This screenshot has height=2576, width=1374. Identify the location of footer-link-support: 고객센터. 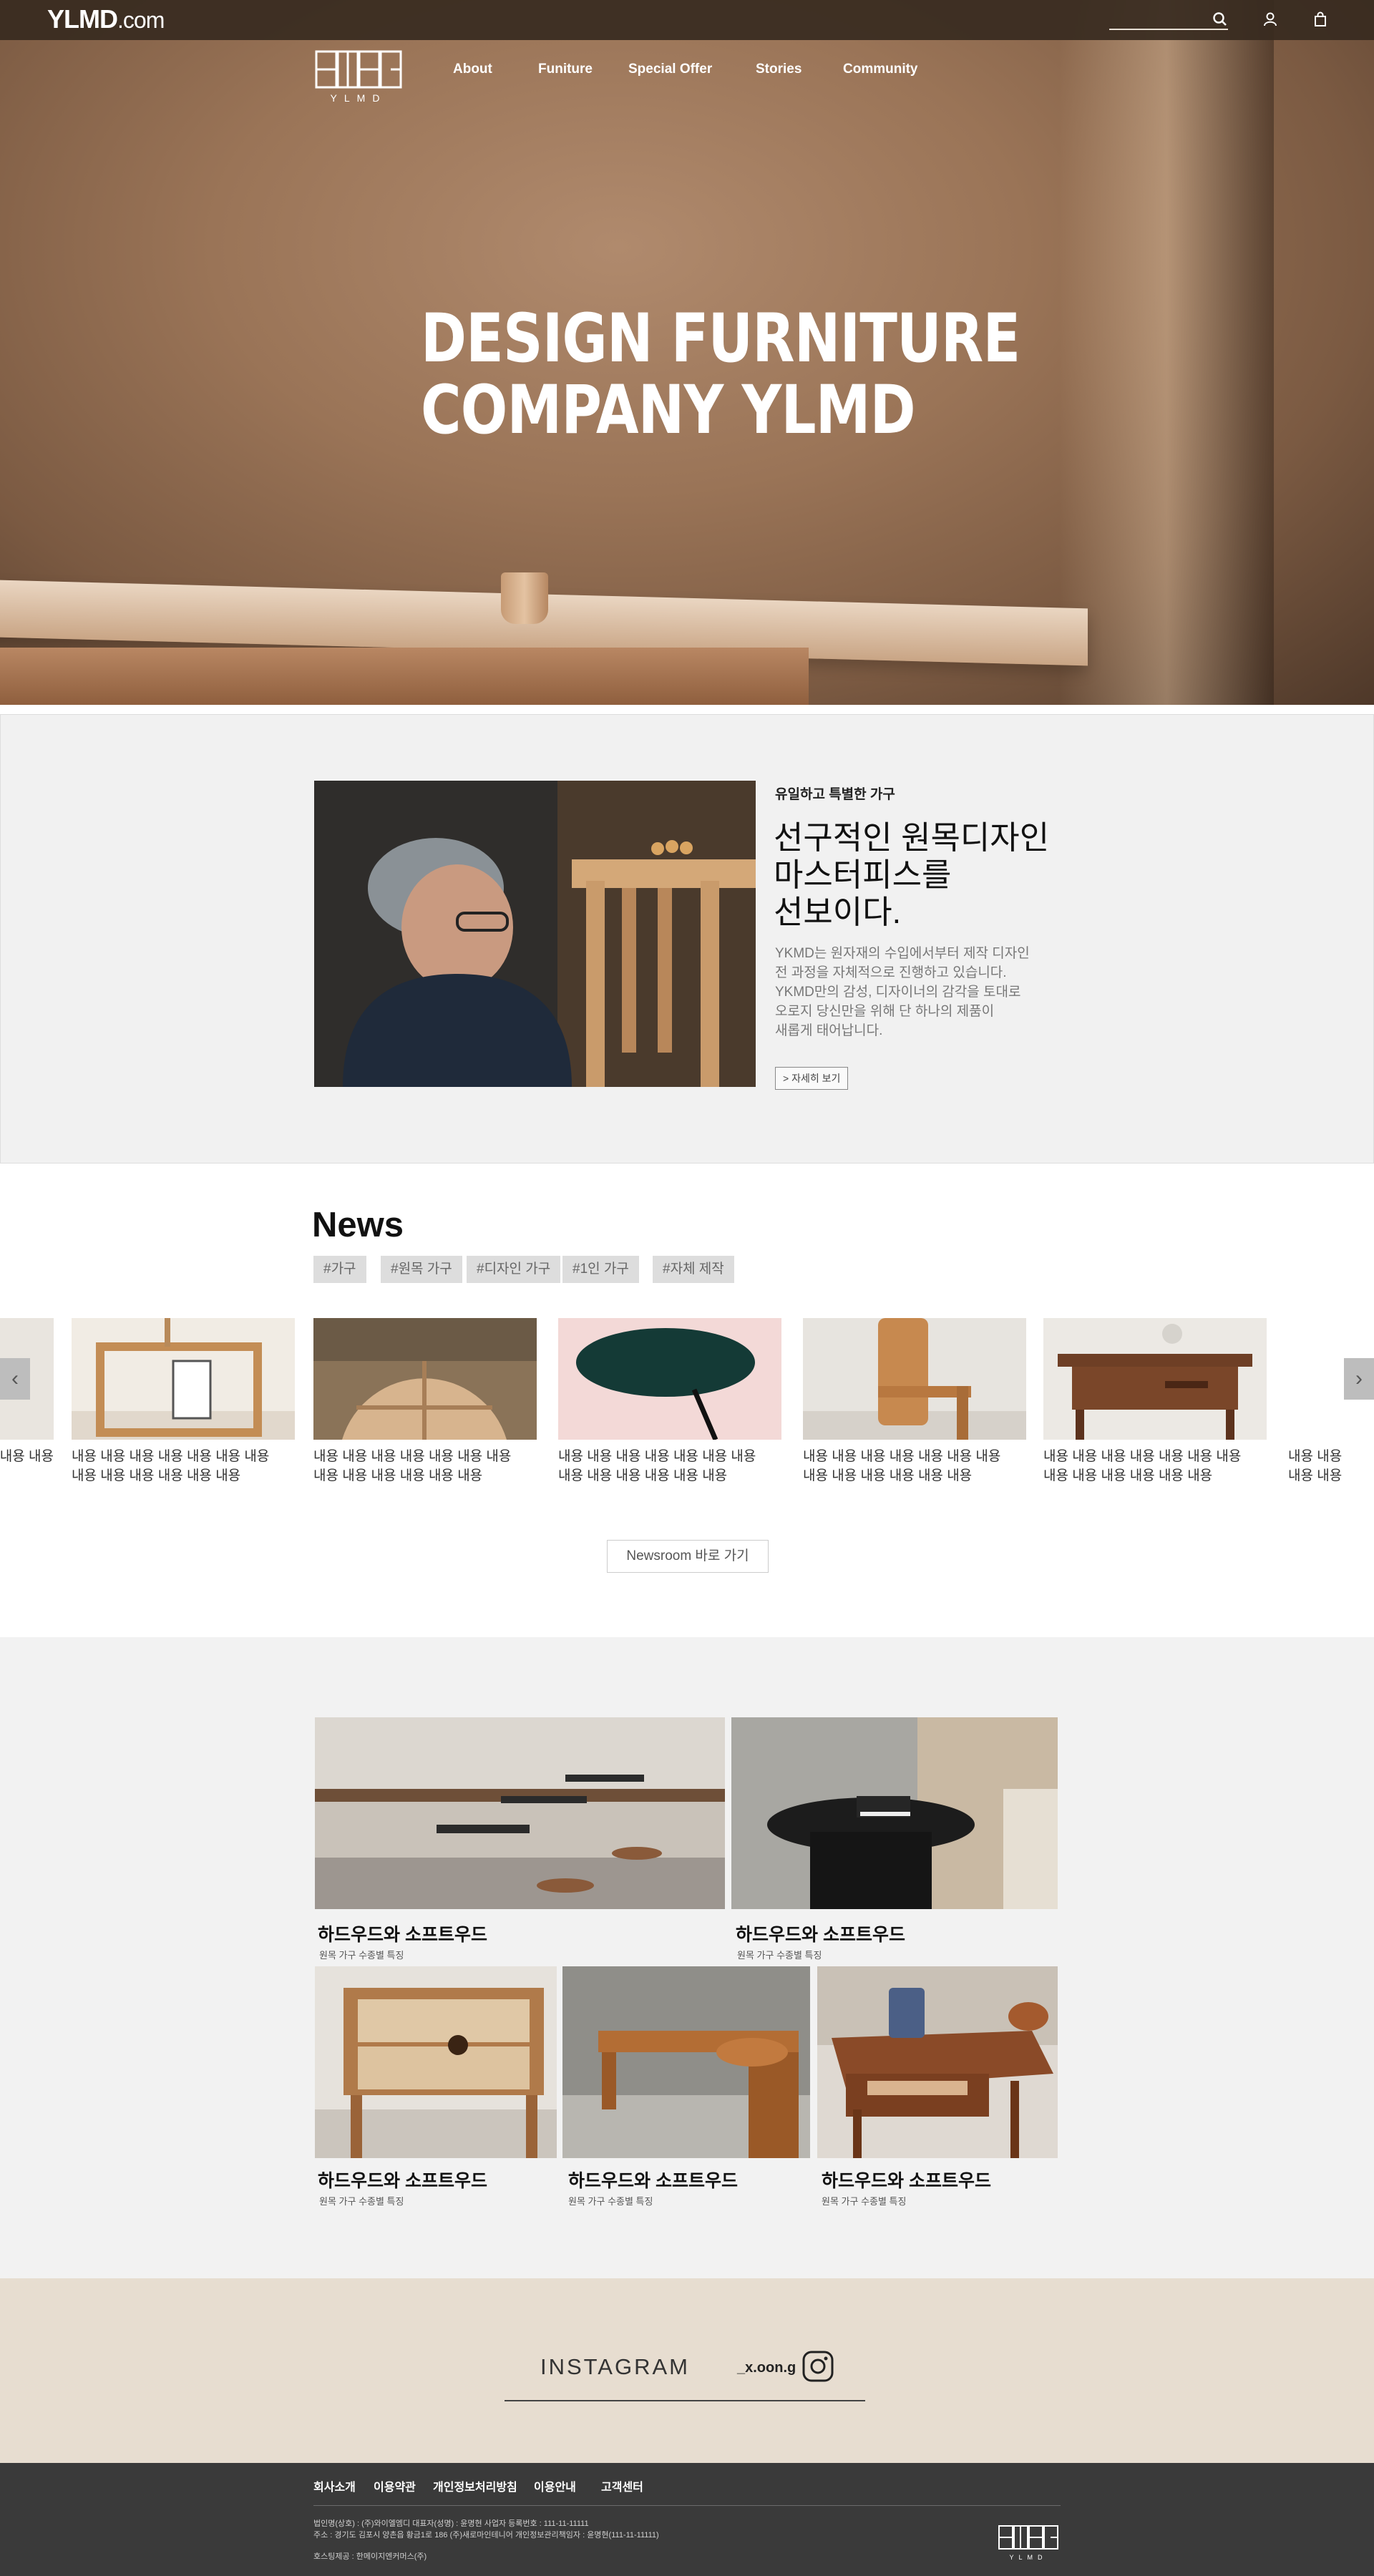
(622, 2485).